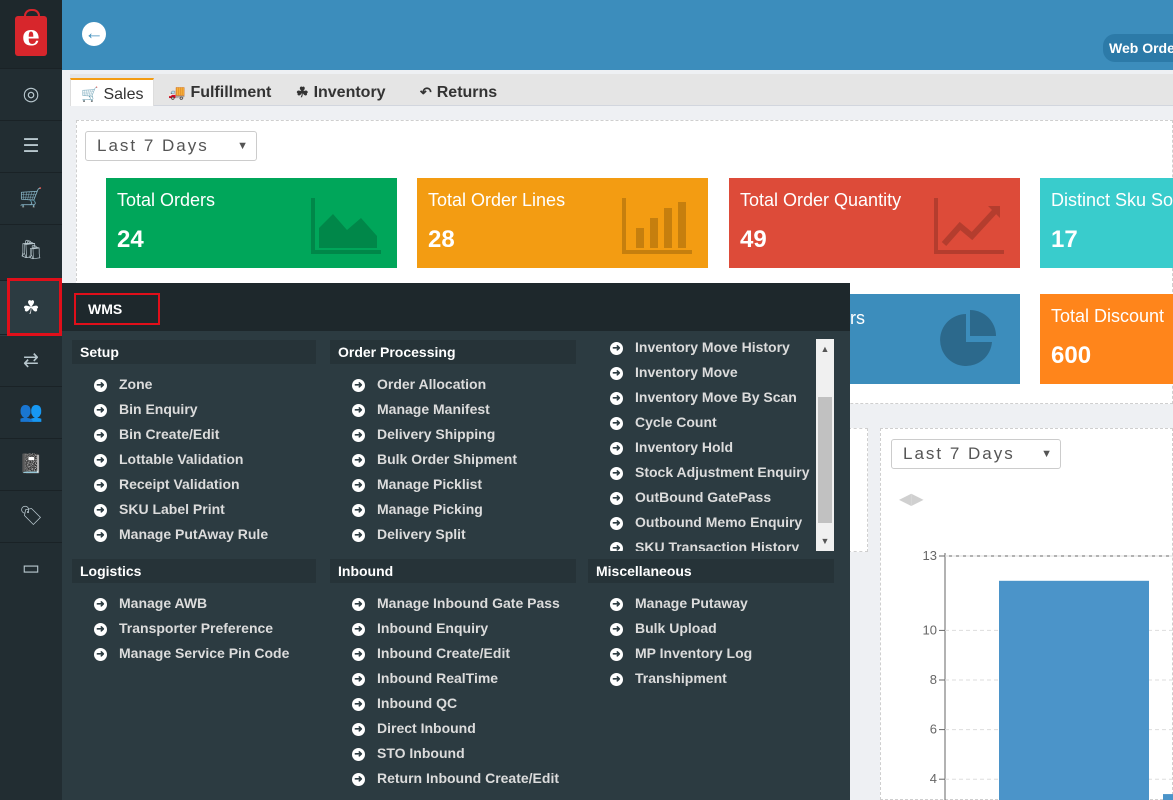 This screenshot has height=800, width=1173. What do you see at coordinates (414, 728) in the screenshot?
I see `menu-item-direct-inbound: ➜ Direct Inbound` at bounding box center [414, 728].